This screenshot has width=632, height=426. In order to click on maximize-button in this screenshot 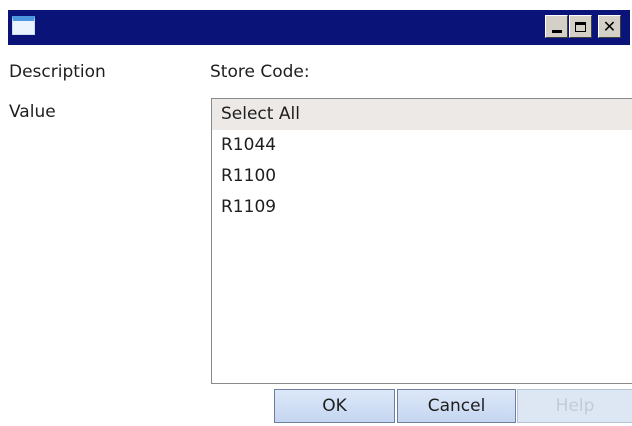, I will do `click(580, 26)`.